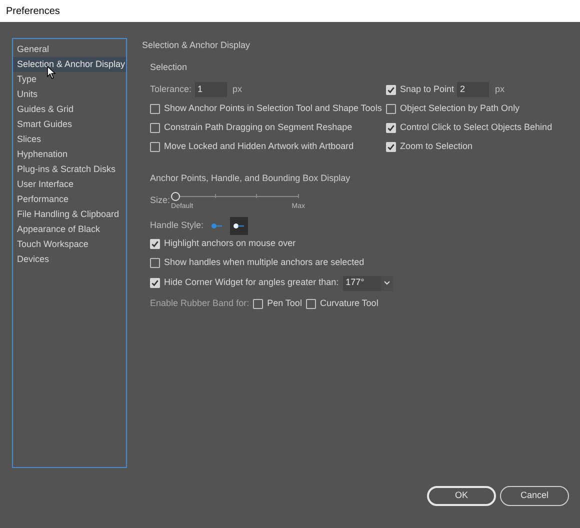  What do you see at coordinates (473, 89) in the screenshot?
I see `snap-field: 2` at bounding box center [473, 89].